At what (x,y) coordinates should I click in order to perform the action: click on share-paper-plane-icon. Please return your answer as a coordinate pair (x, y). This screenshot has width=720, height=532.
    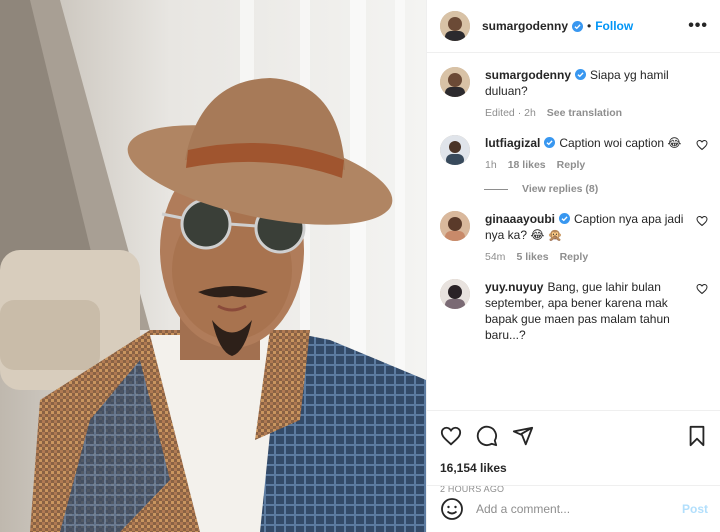
    Looking at the image, I should click on (523, 436).